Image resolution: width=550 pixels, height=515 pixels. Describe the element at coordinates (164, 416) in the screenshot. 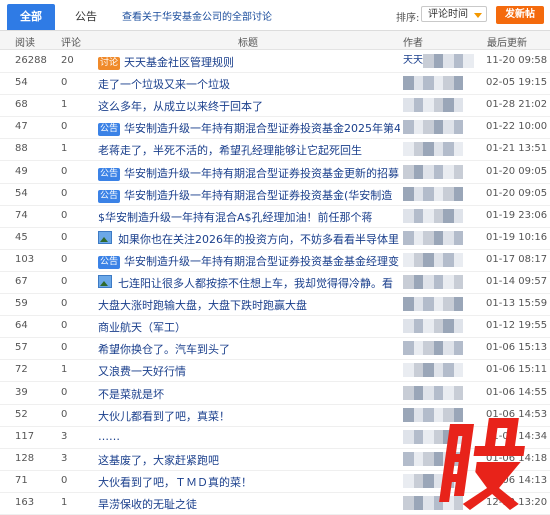

I see `post-title-link: 大伙儿都看到了吧，真菜！` at that location.